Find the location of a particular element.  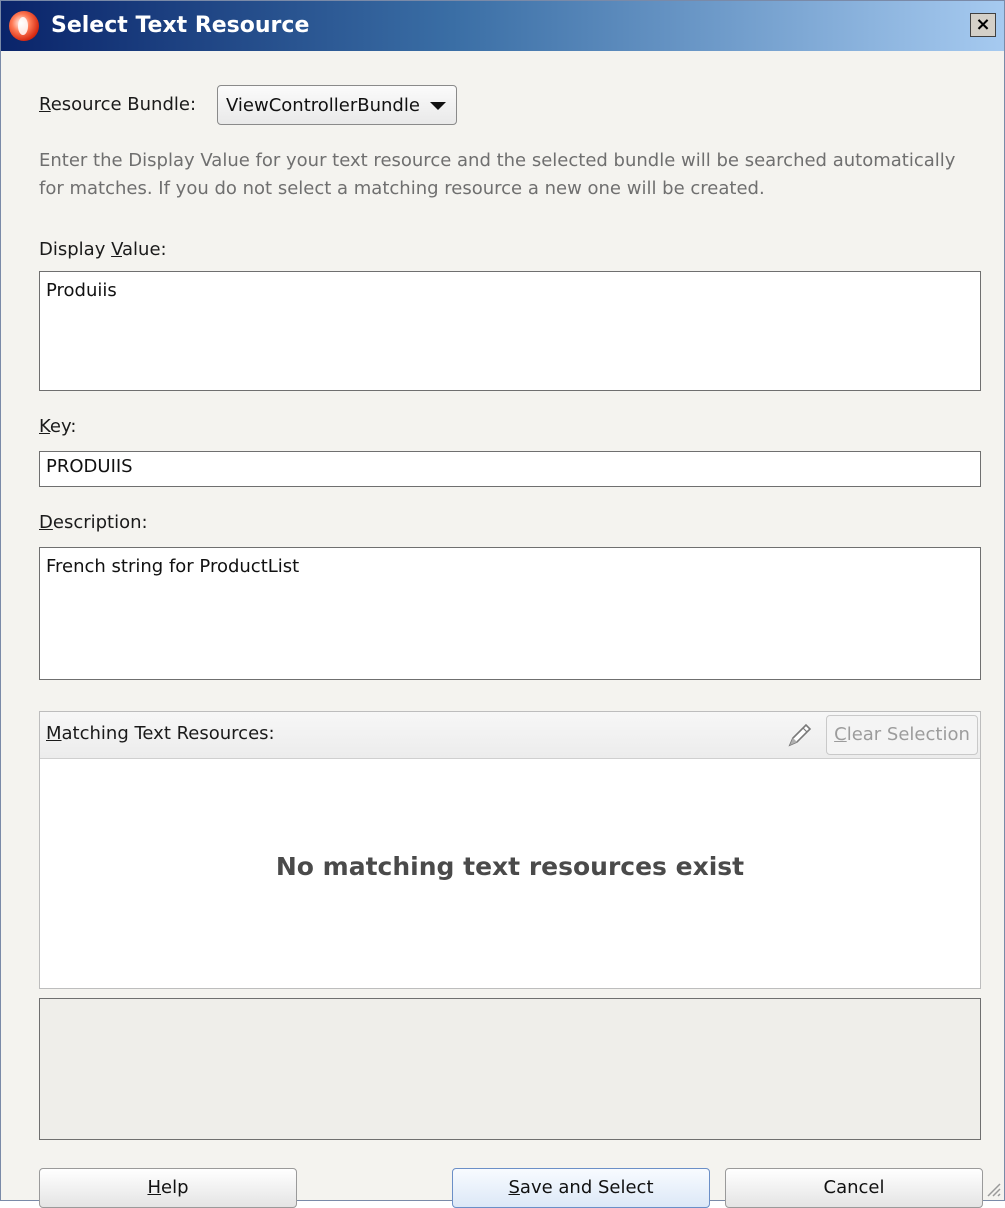

display-value-label: Display Value: is located at coordinates (103, 249).